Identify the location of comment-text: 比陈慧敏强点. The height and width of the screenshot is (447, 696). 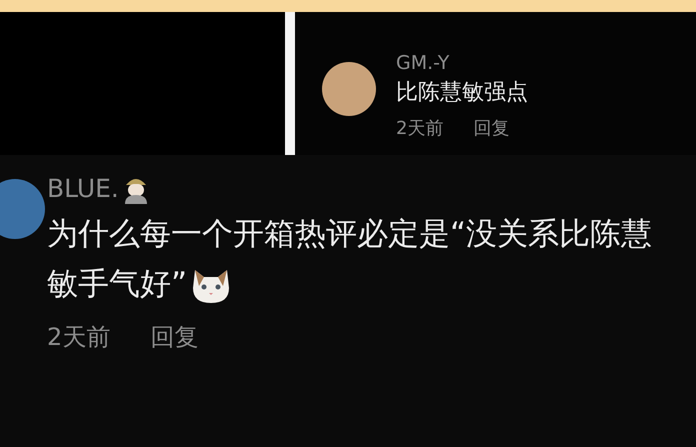
(462, 93).